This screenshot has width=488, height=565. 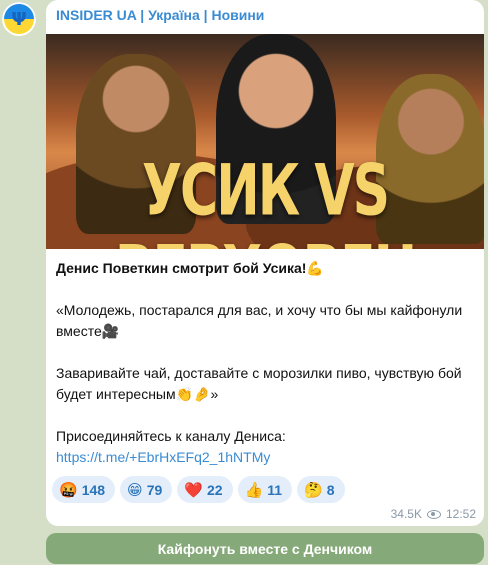 What do you see at coordinates (266, 200) in the screenshot?
I see `image-headline: УСИК VS ВЕРХОВЕН` at bounding box center [266, 200].